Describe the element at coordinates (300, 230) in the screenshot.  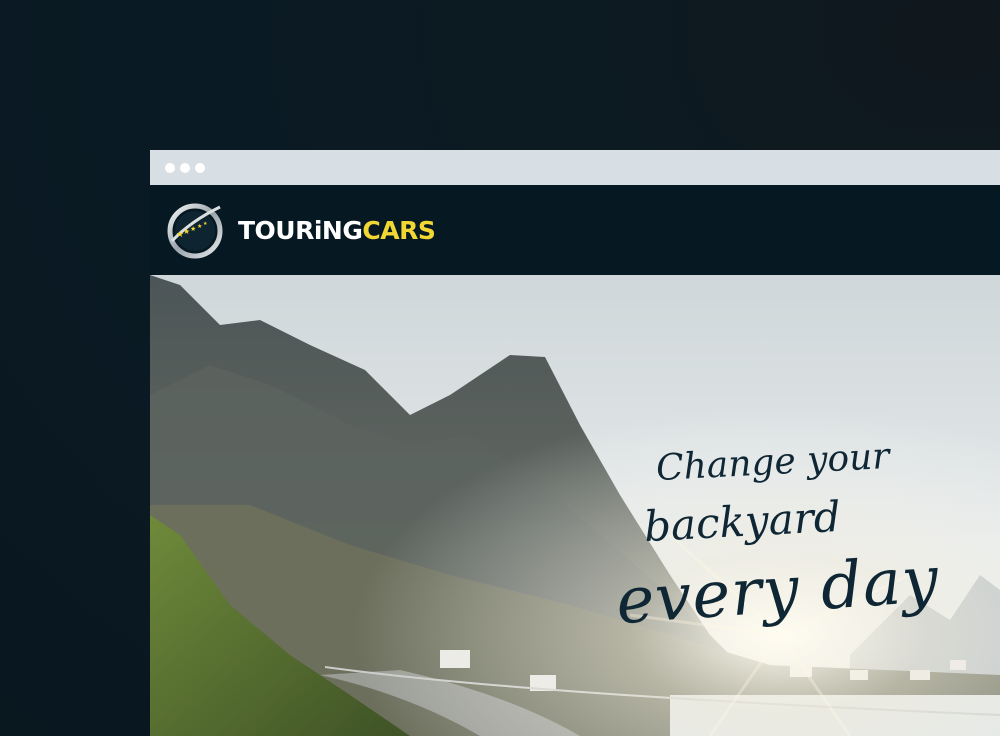
I see `brand-name-part1: TOURiNG` at that location.